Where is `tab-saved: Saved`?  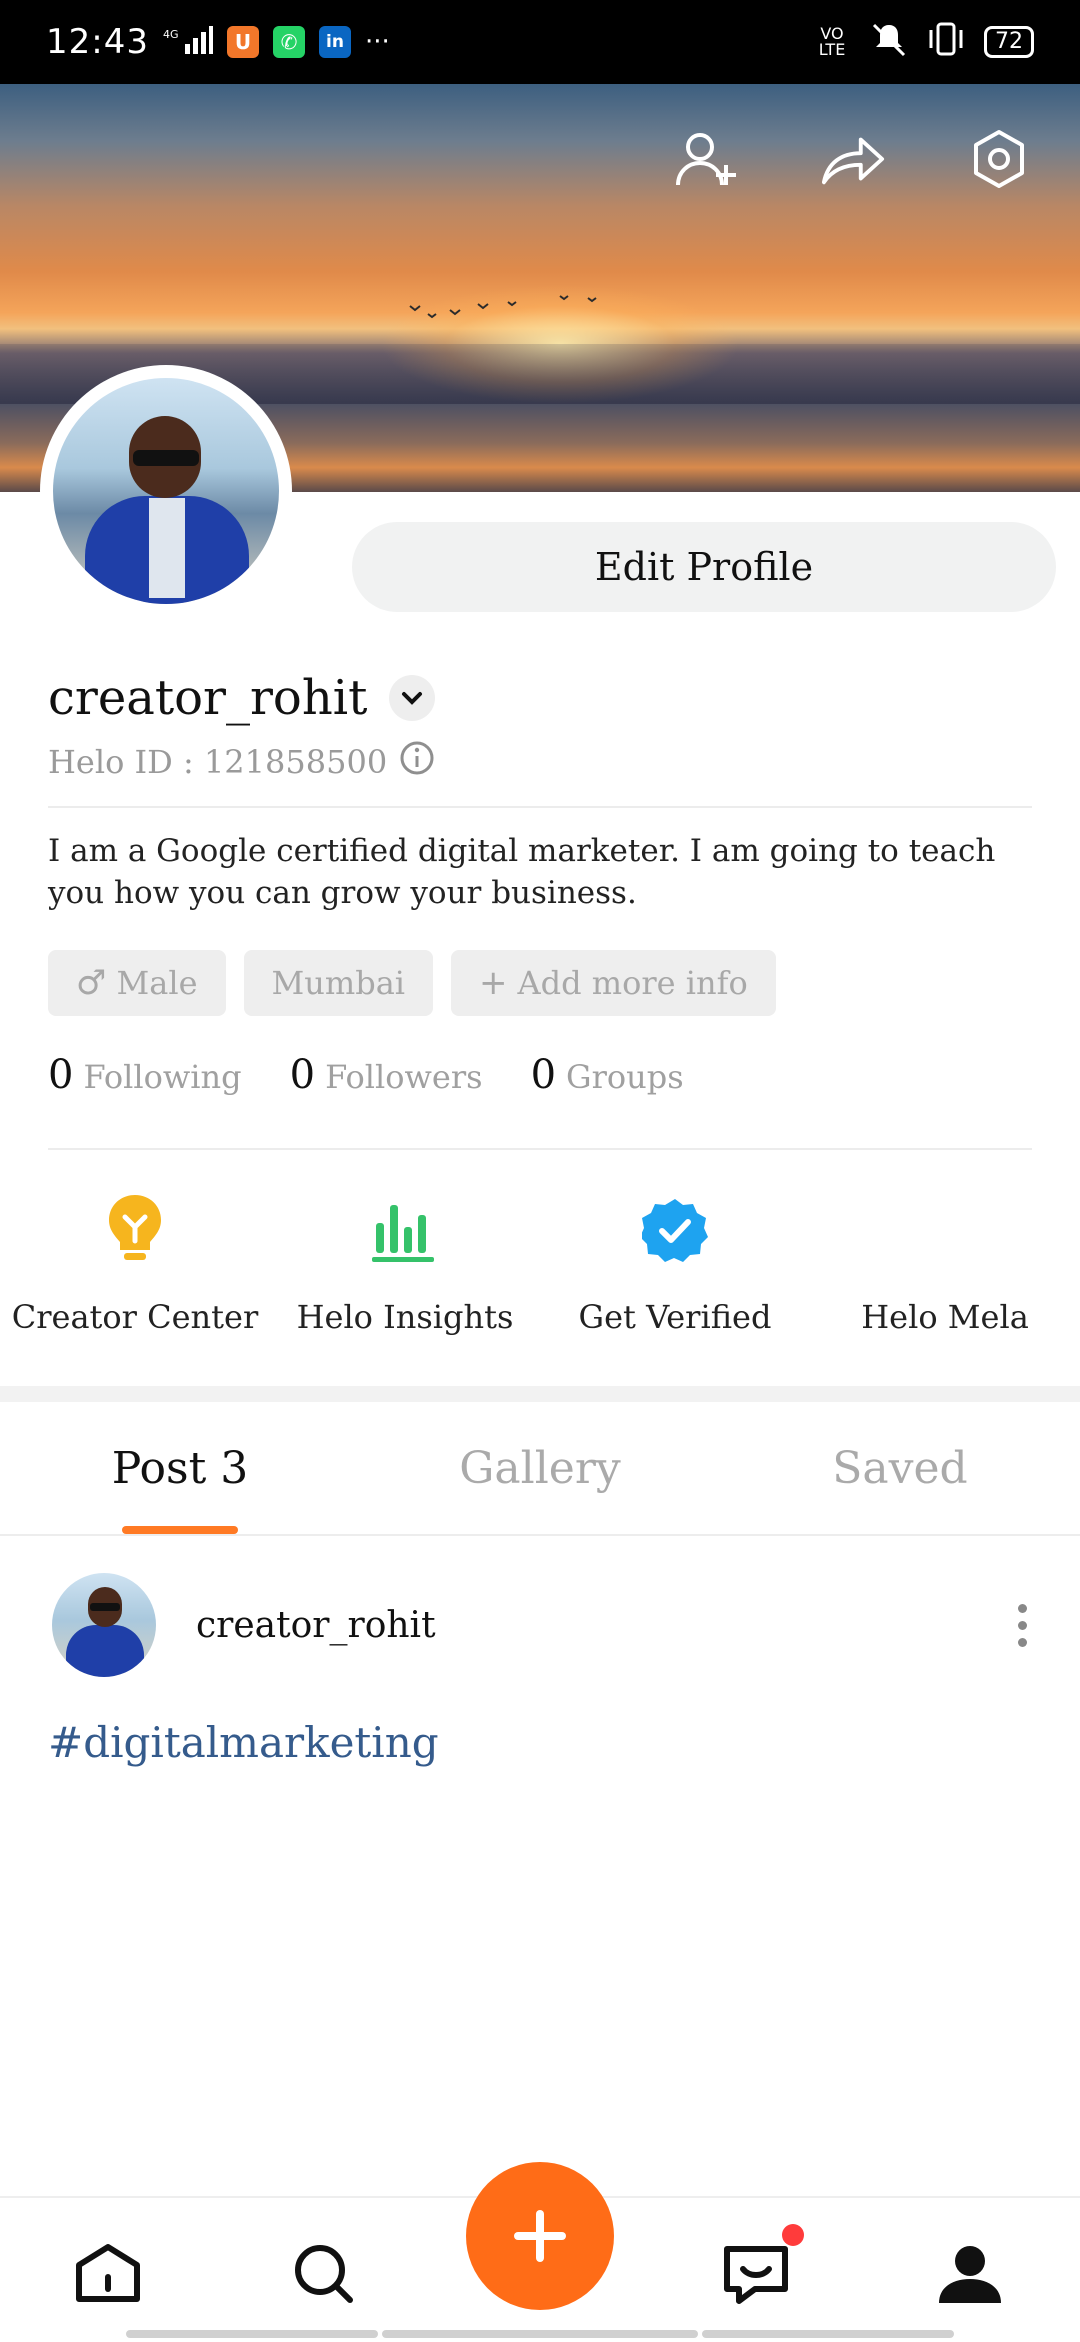
tab-saved: Saved is located at coordinates (900, 1468).